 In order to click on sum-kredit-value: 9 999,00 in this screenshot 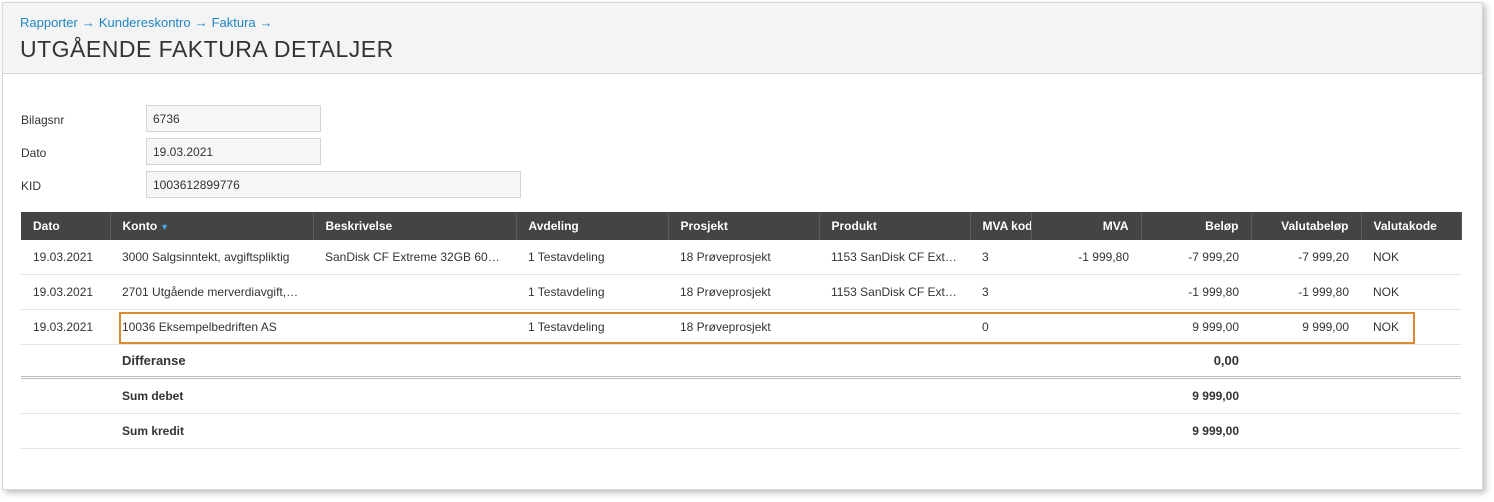, I will do `click(1196, 431)`.